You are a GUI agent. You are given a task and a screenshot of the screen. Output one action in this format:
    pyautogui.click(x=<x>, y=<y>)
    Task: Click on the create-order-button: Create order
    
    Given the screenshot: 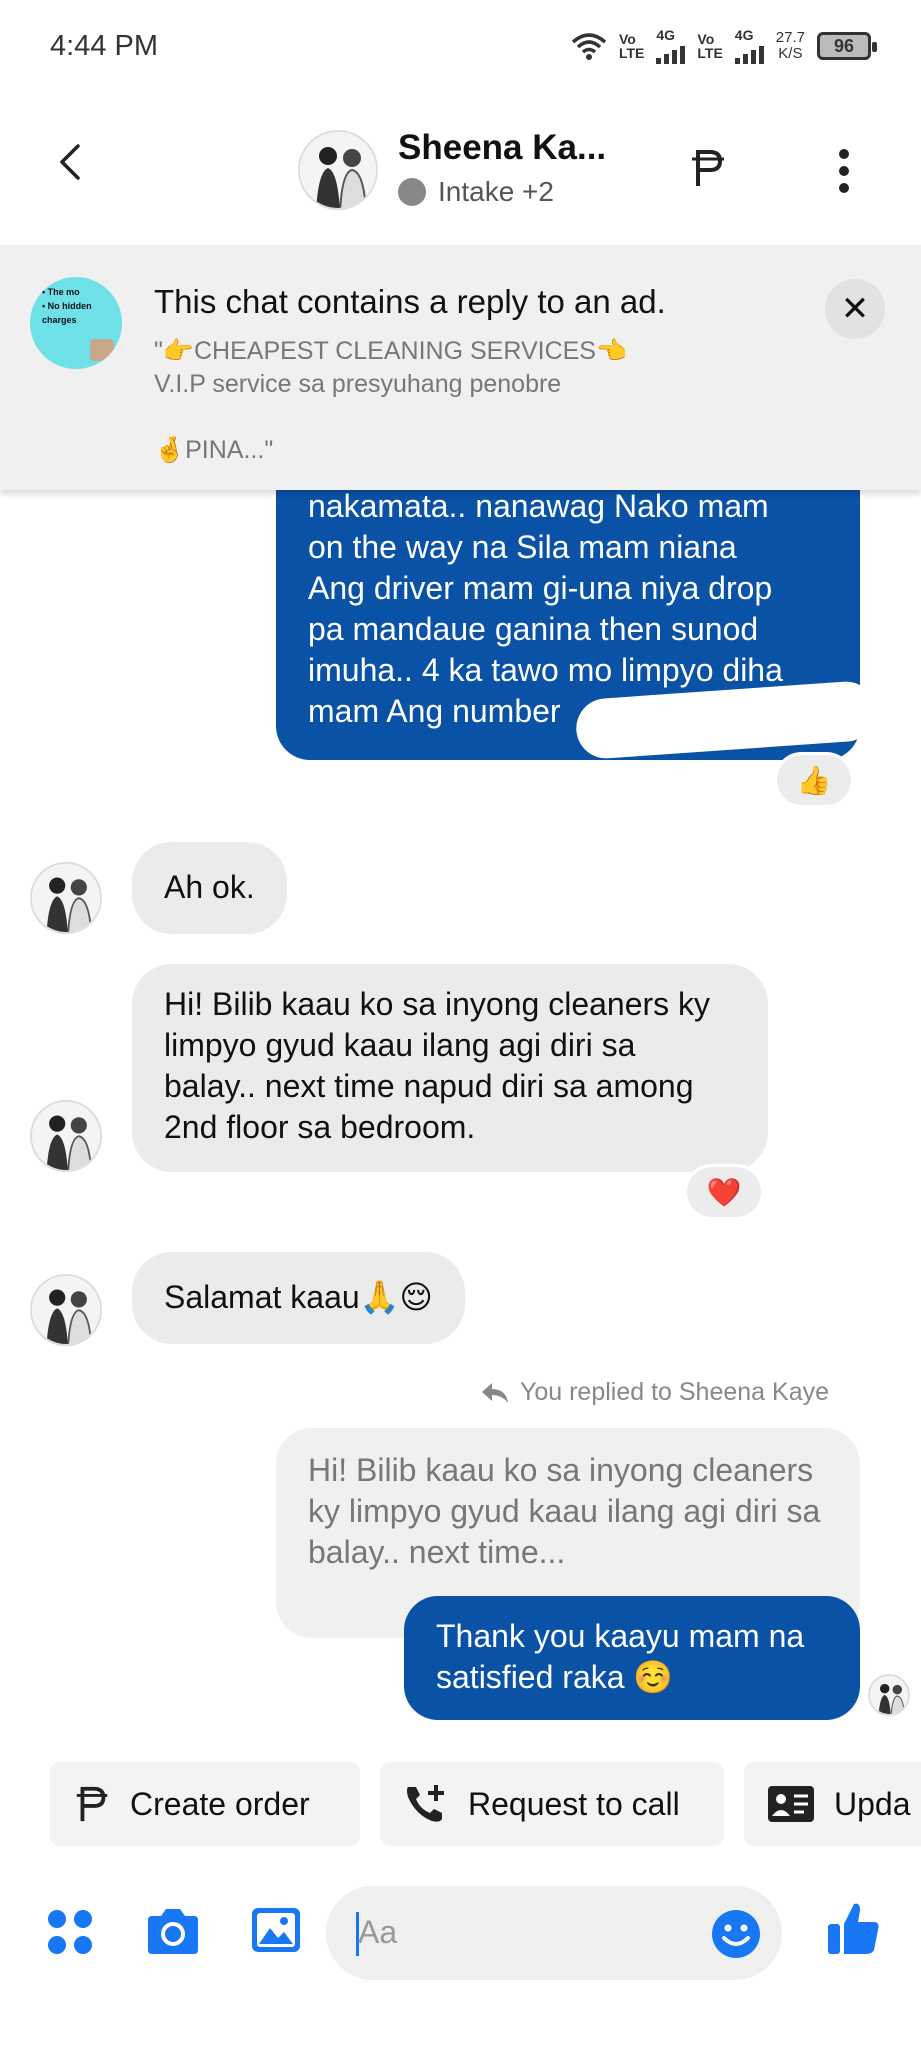 What is the action you would take?
    pyautogui.click(x=205, y=1804)
    